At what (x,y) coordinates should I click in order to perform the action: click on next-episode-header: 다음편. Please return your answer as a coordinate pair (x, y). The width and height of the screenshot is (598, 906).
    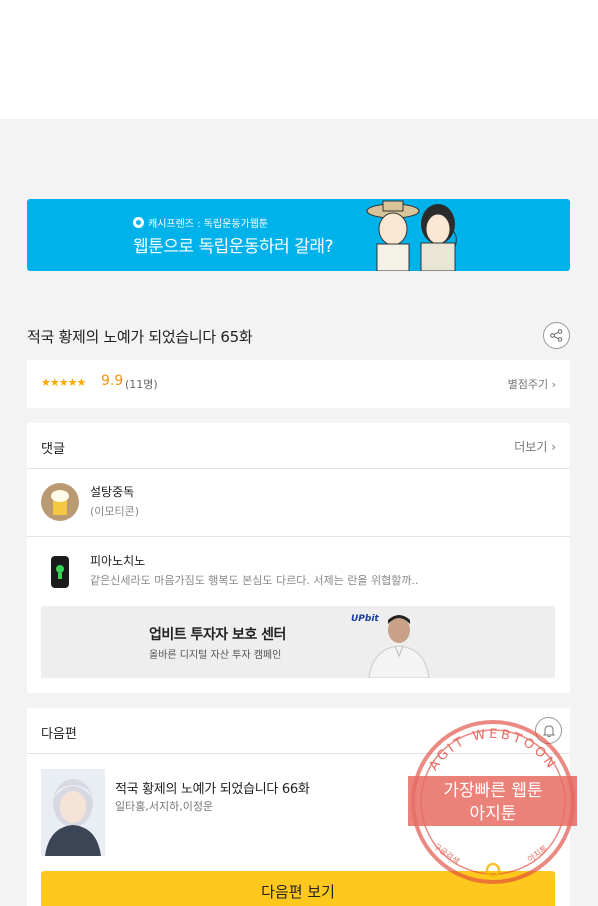
    Looking at the image, I should click on (298, 731).